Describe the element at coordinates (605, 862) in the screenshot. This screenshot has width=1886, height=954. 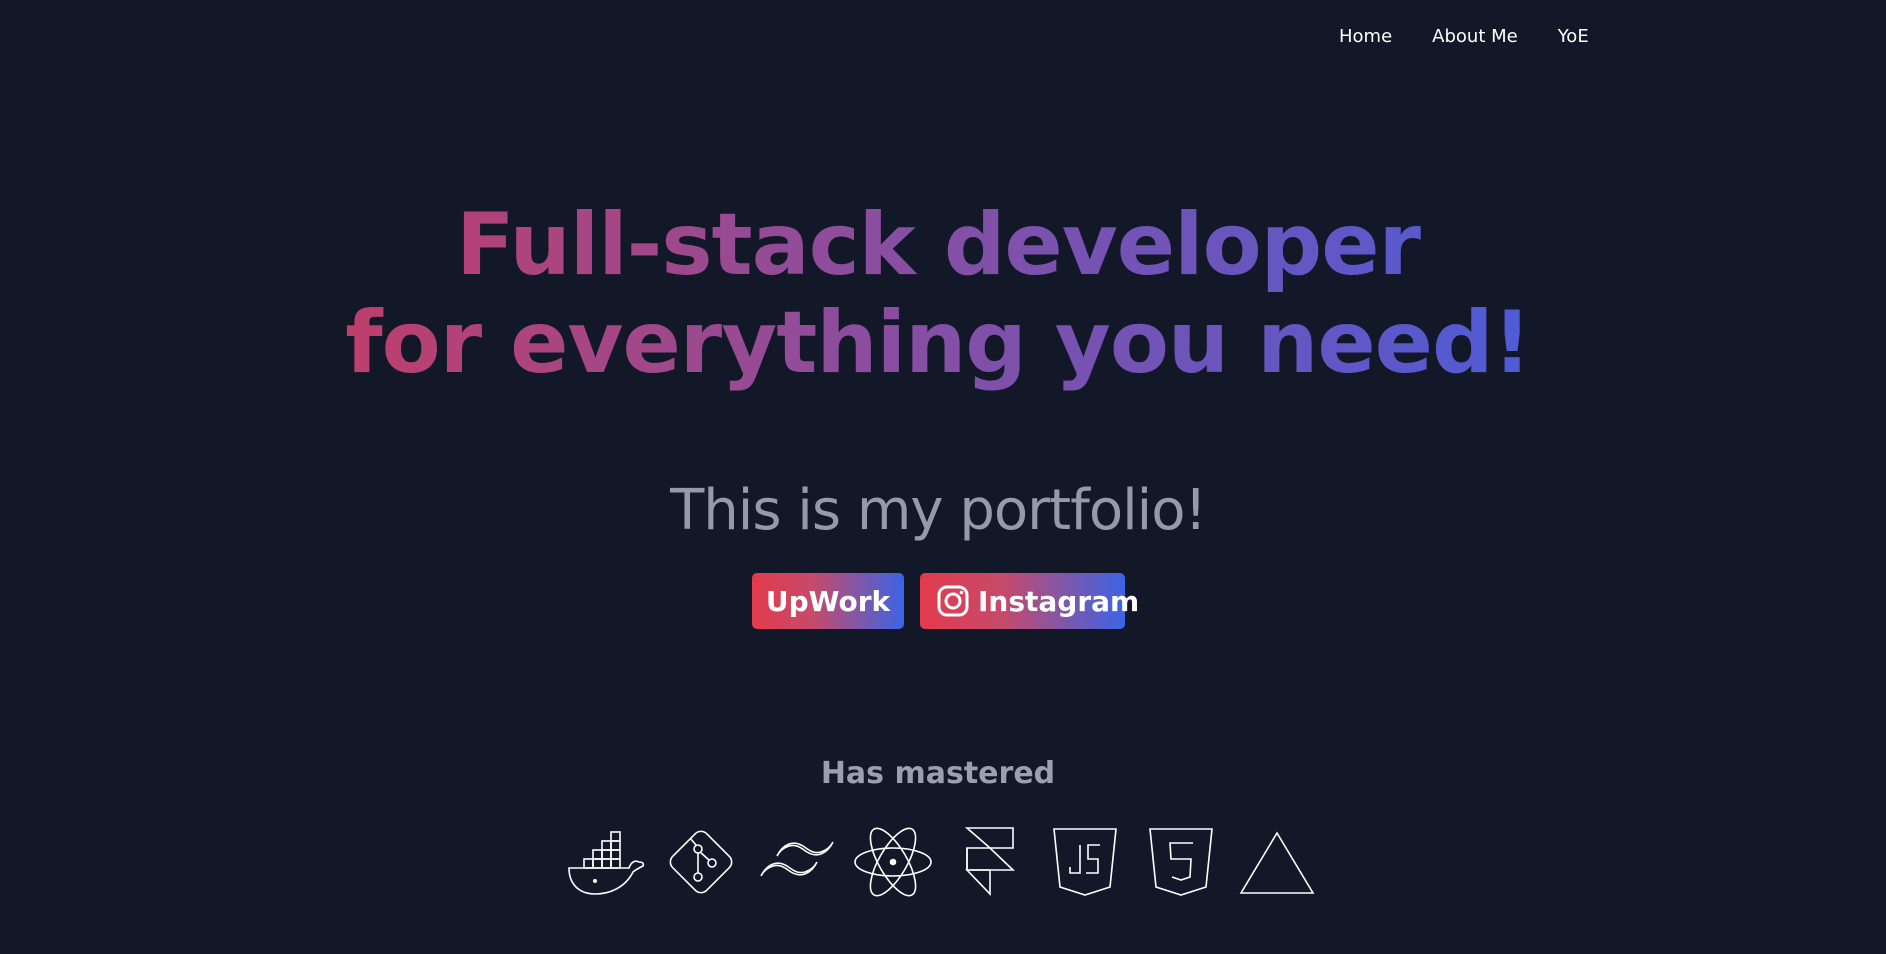
I see `docker-icon` at that location.